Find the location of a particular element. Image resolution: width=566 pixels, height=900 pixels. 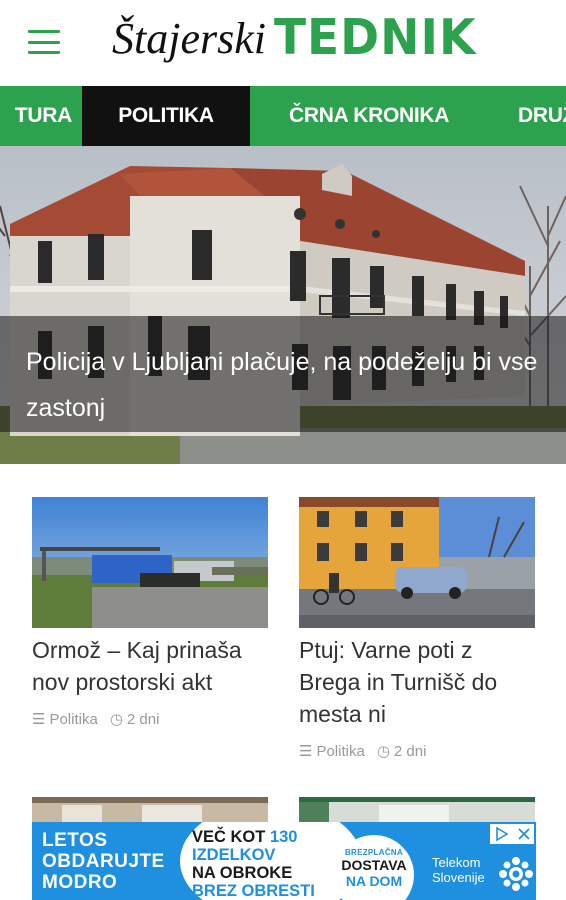

ad-left-line: LETOS is located at coordinates (75, 840).